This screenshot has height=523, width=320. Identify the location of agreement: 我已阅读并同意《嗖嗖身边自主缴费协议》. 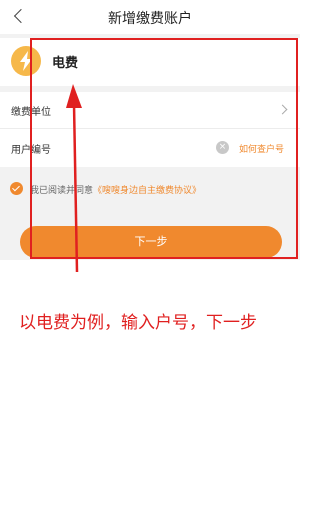
(150, 189).